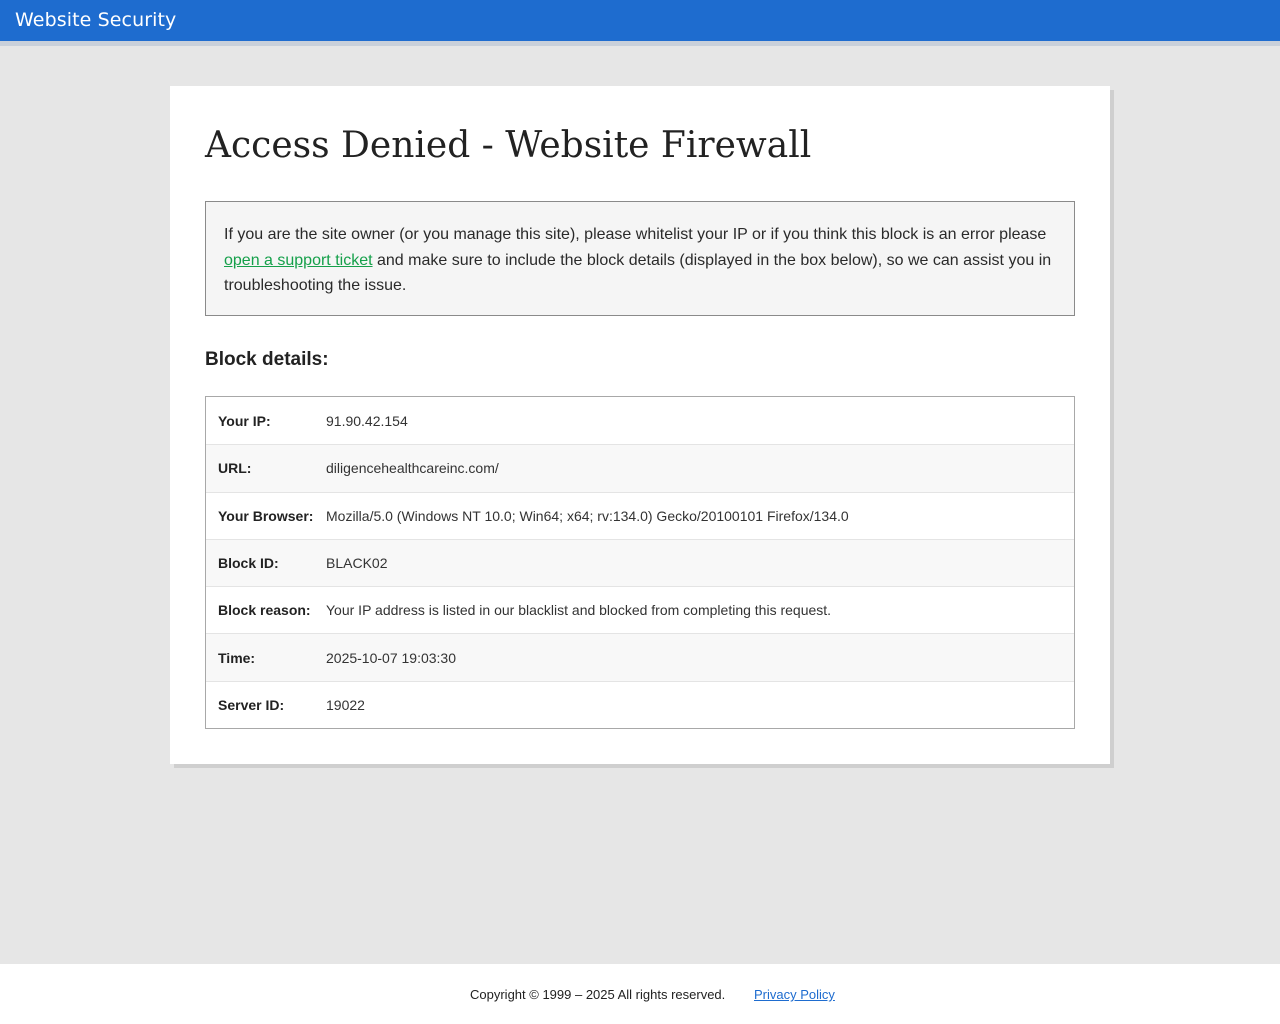 The width and height of the screenshot is (1280, 1024). What do you see at coordinates (248, 563) in the screenshot?
I see `detail-label: Block ID:` at bounding box center [248, 563].